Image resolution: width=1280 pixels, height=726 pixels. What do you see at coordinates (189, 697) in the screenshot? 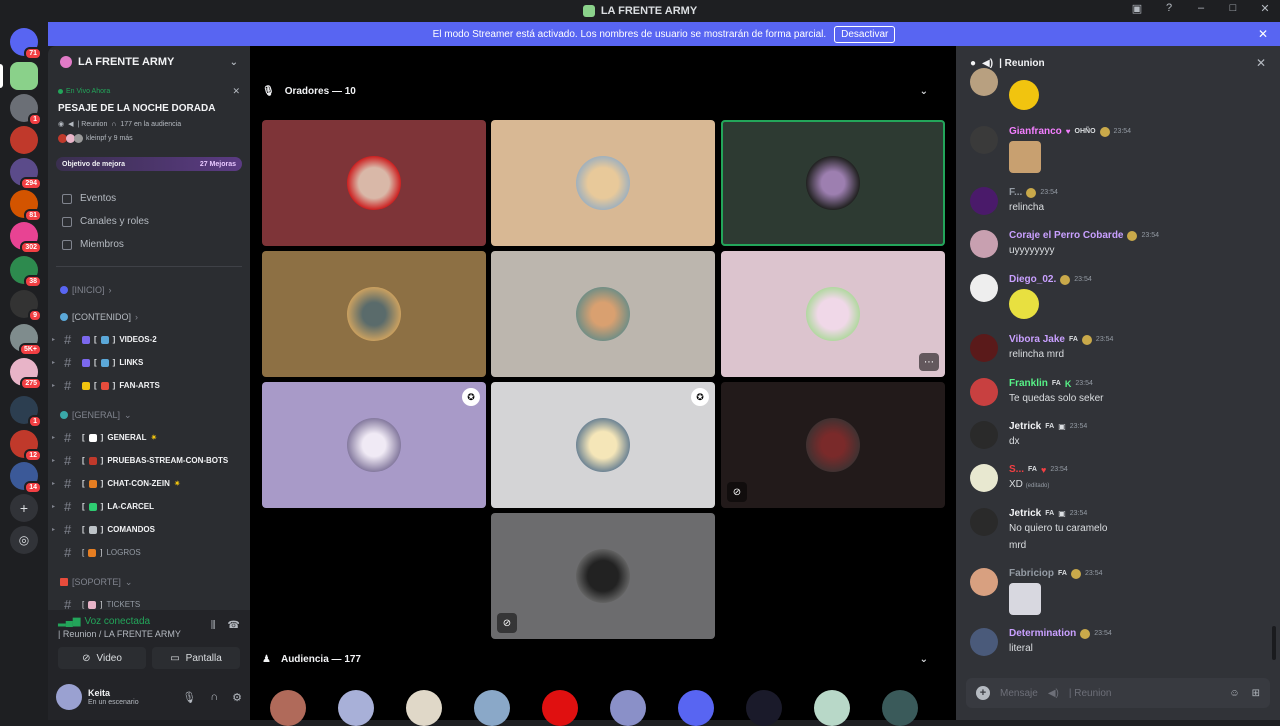
I see `microphone-icon: 🎙` at bounding box center [189, 697].